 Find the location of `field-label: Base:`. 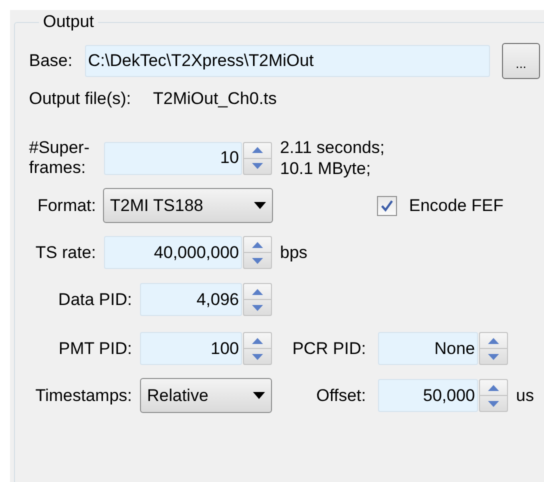

field-label: Base: is located at coordinates (51, 61).